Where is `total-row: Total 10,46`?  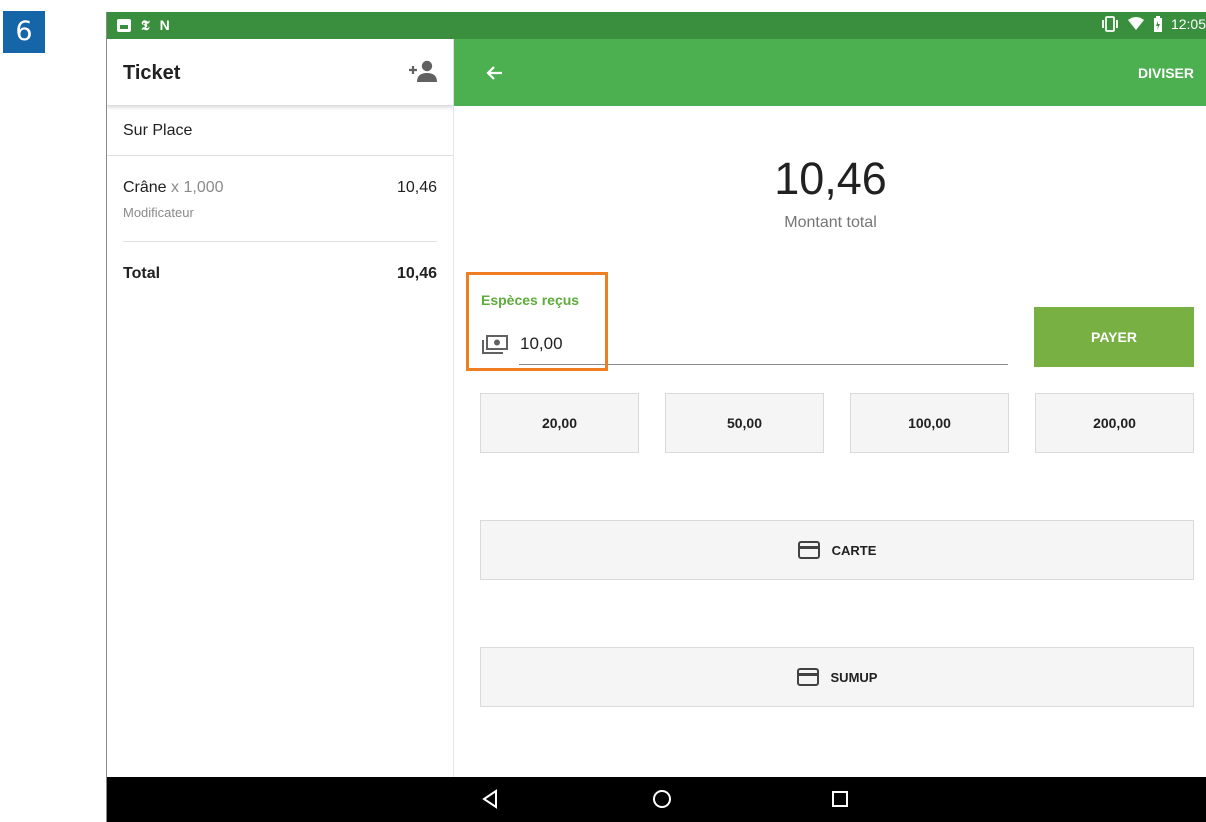 total-row: Total 10,46 is located at coordinates (280, 262).